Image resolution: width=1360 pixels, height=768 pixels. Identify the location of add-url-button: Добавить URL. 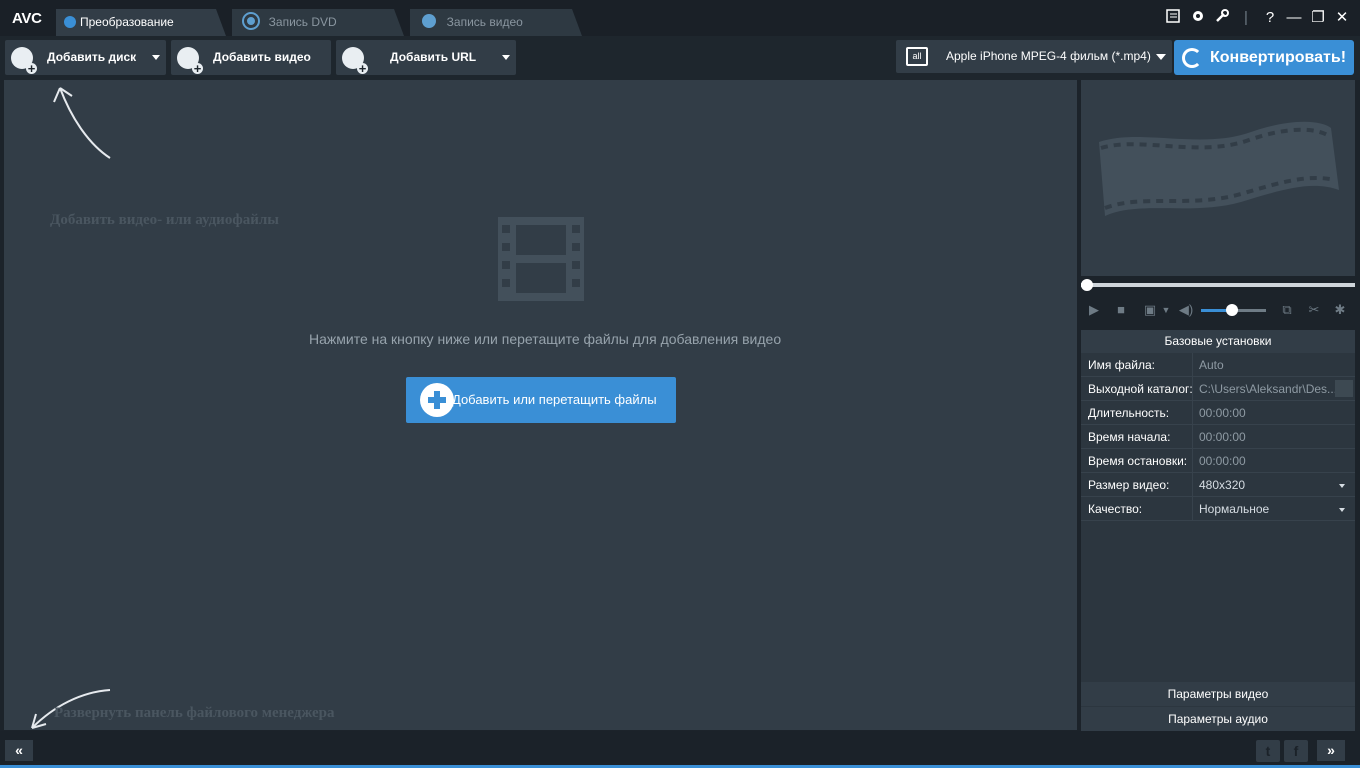
(426, 57).